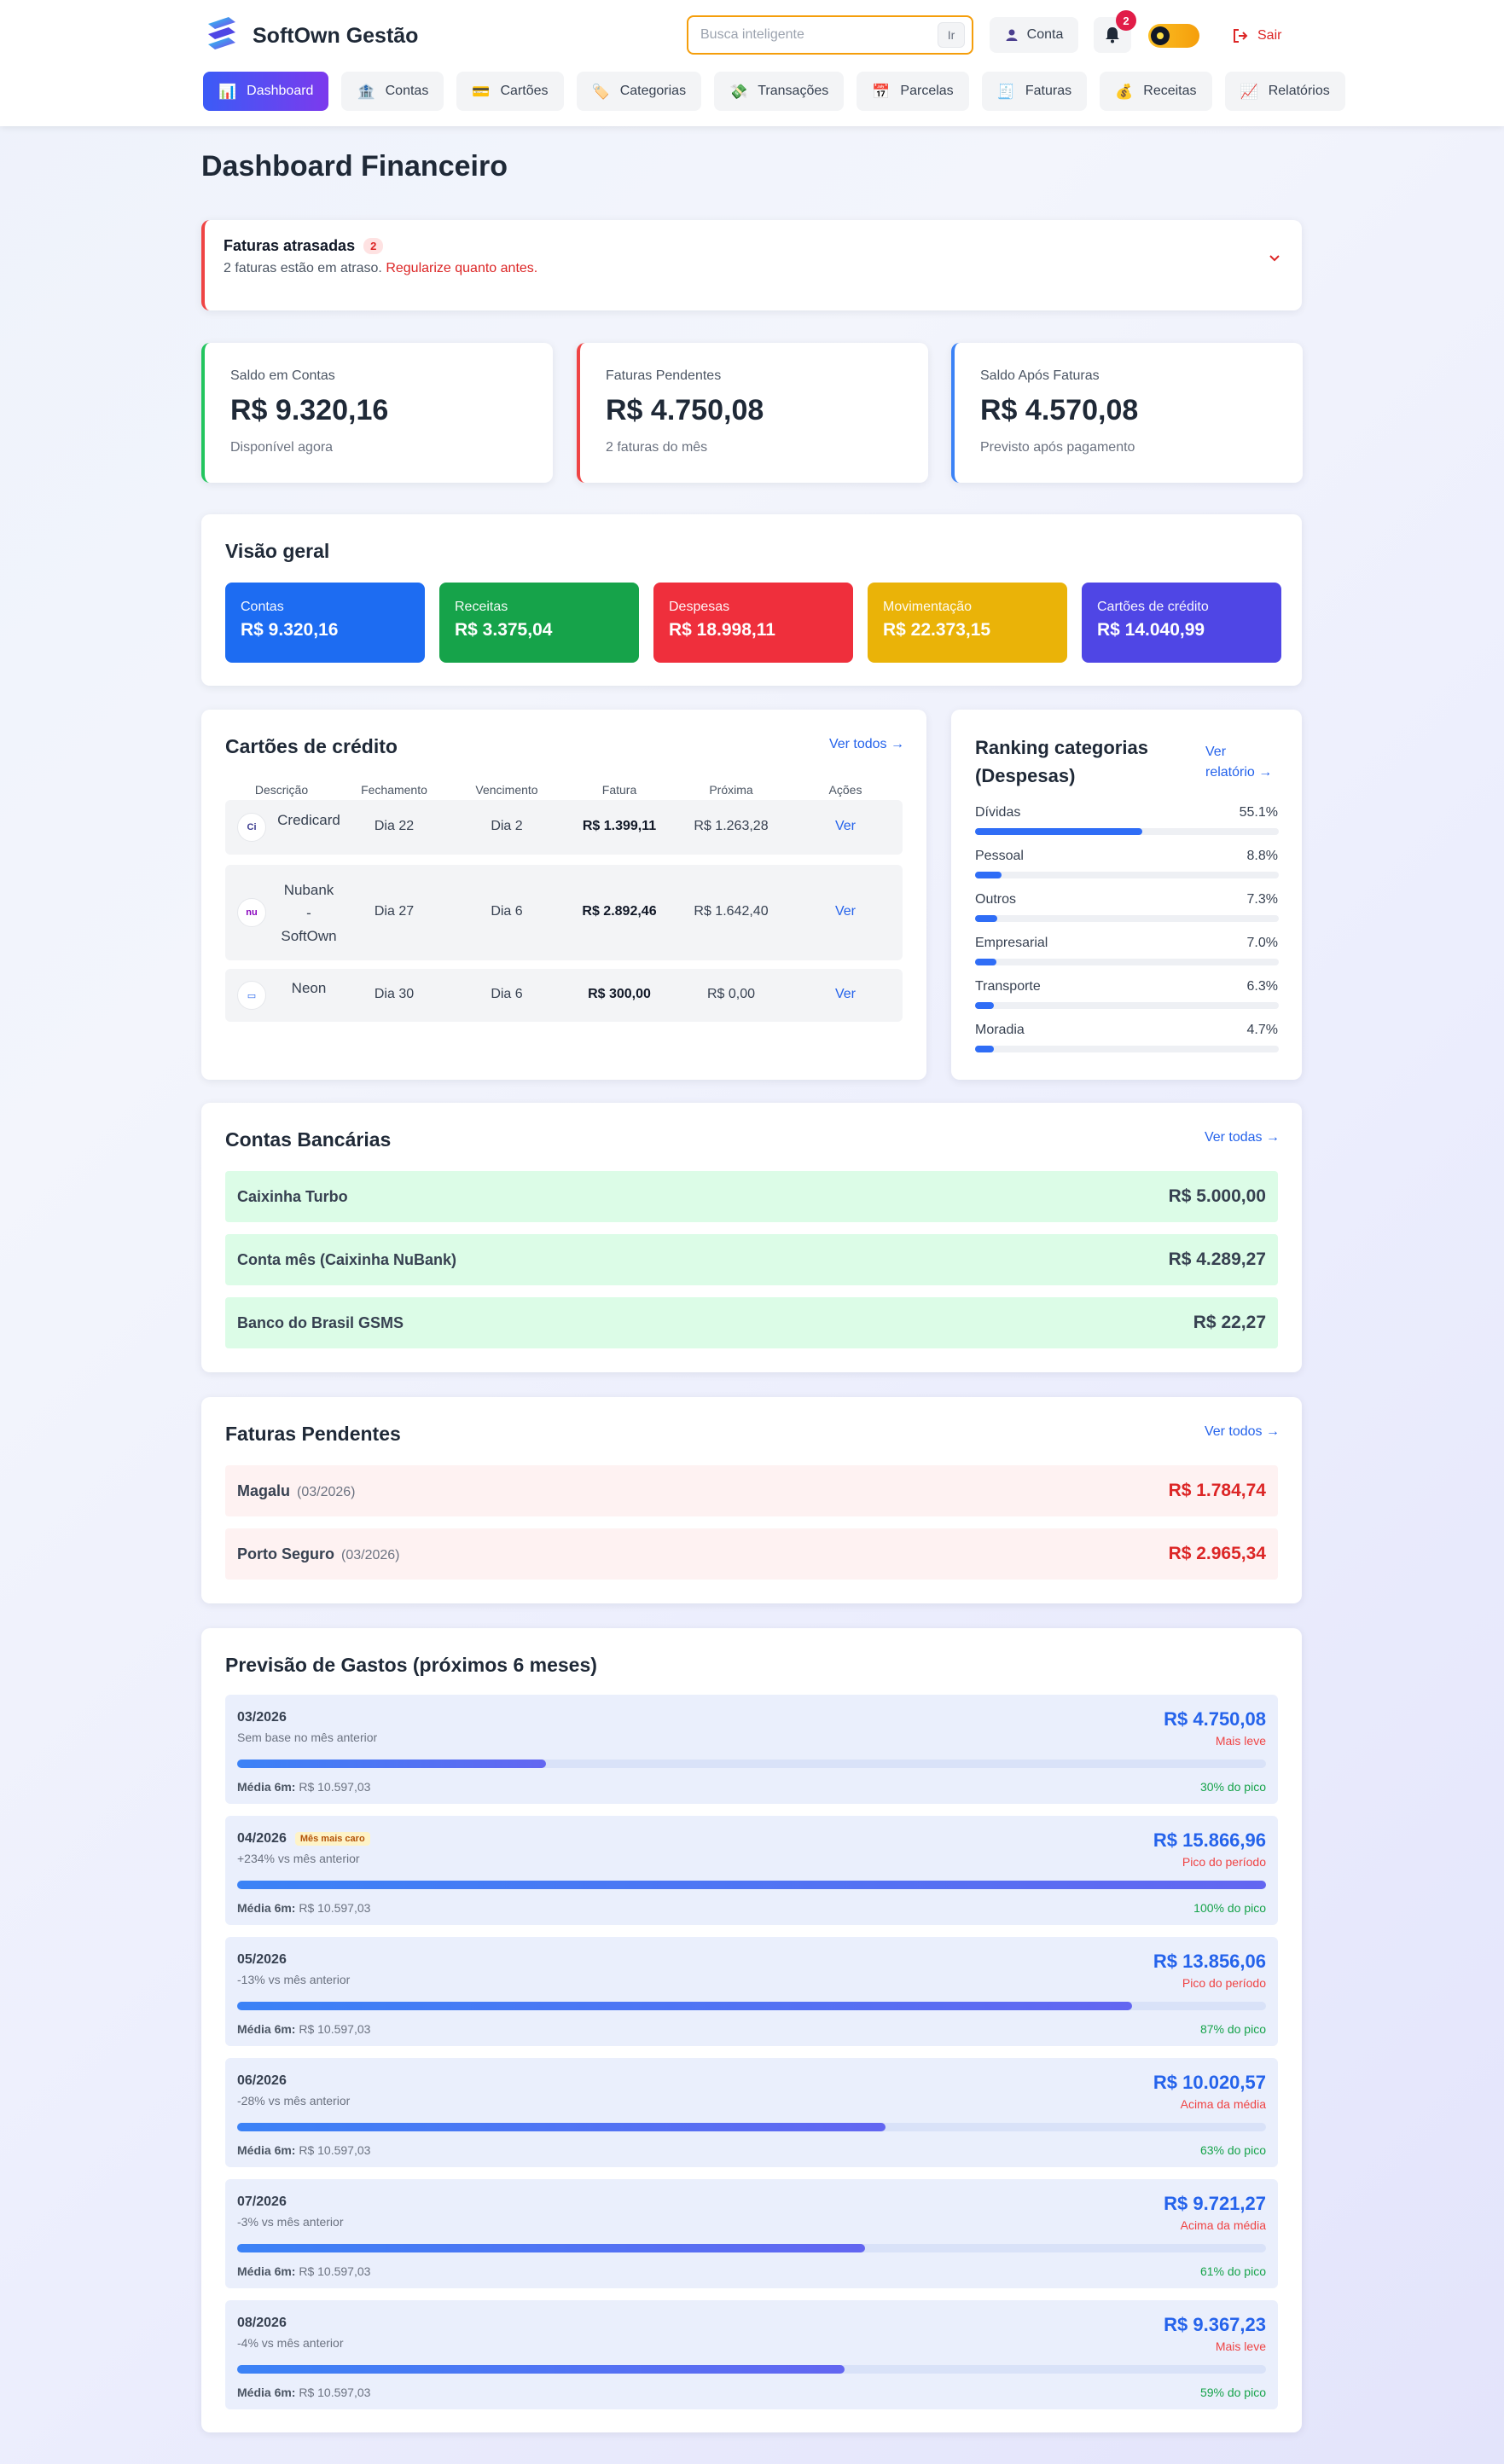 Image resolution: width=1504 pixels, height=2464 pixels. Describe the element at coordinates (1215, 1719) in the screenshot. I see `forecast-value: R$ 4.750,08` at that location.